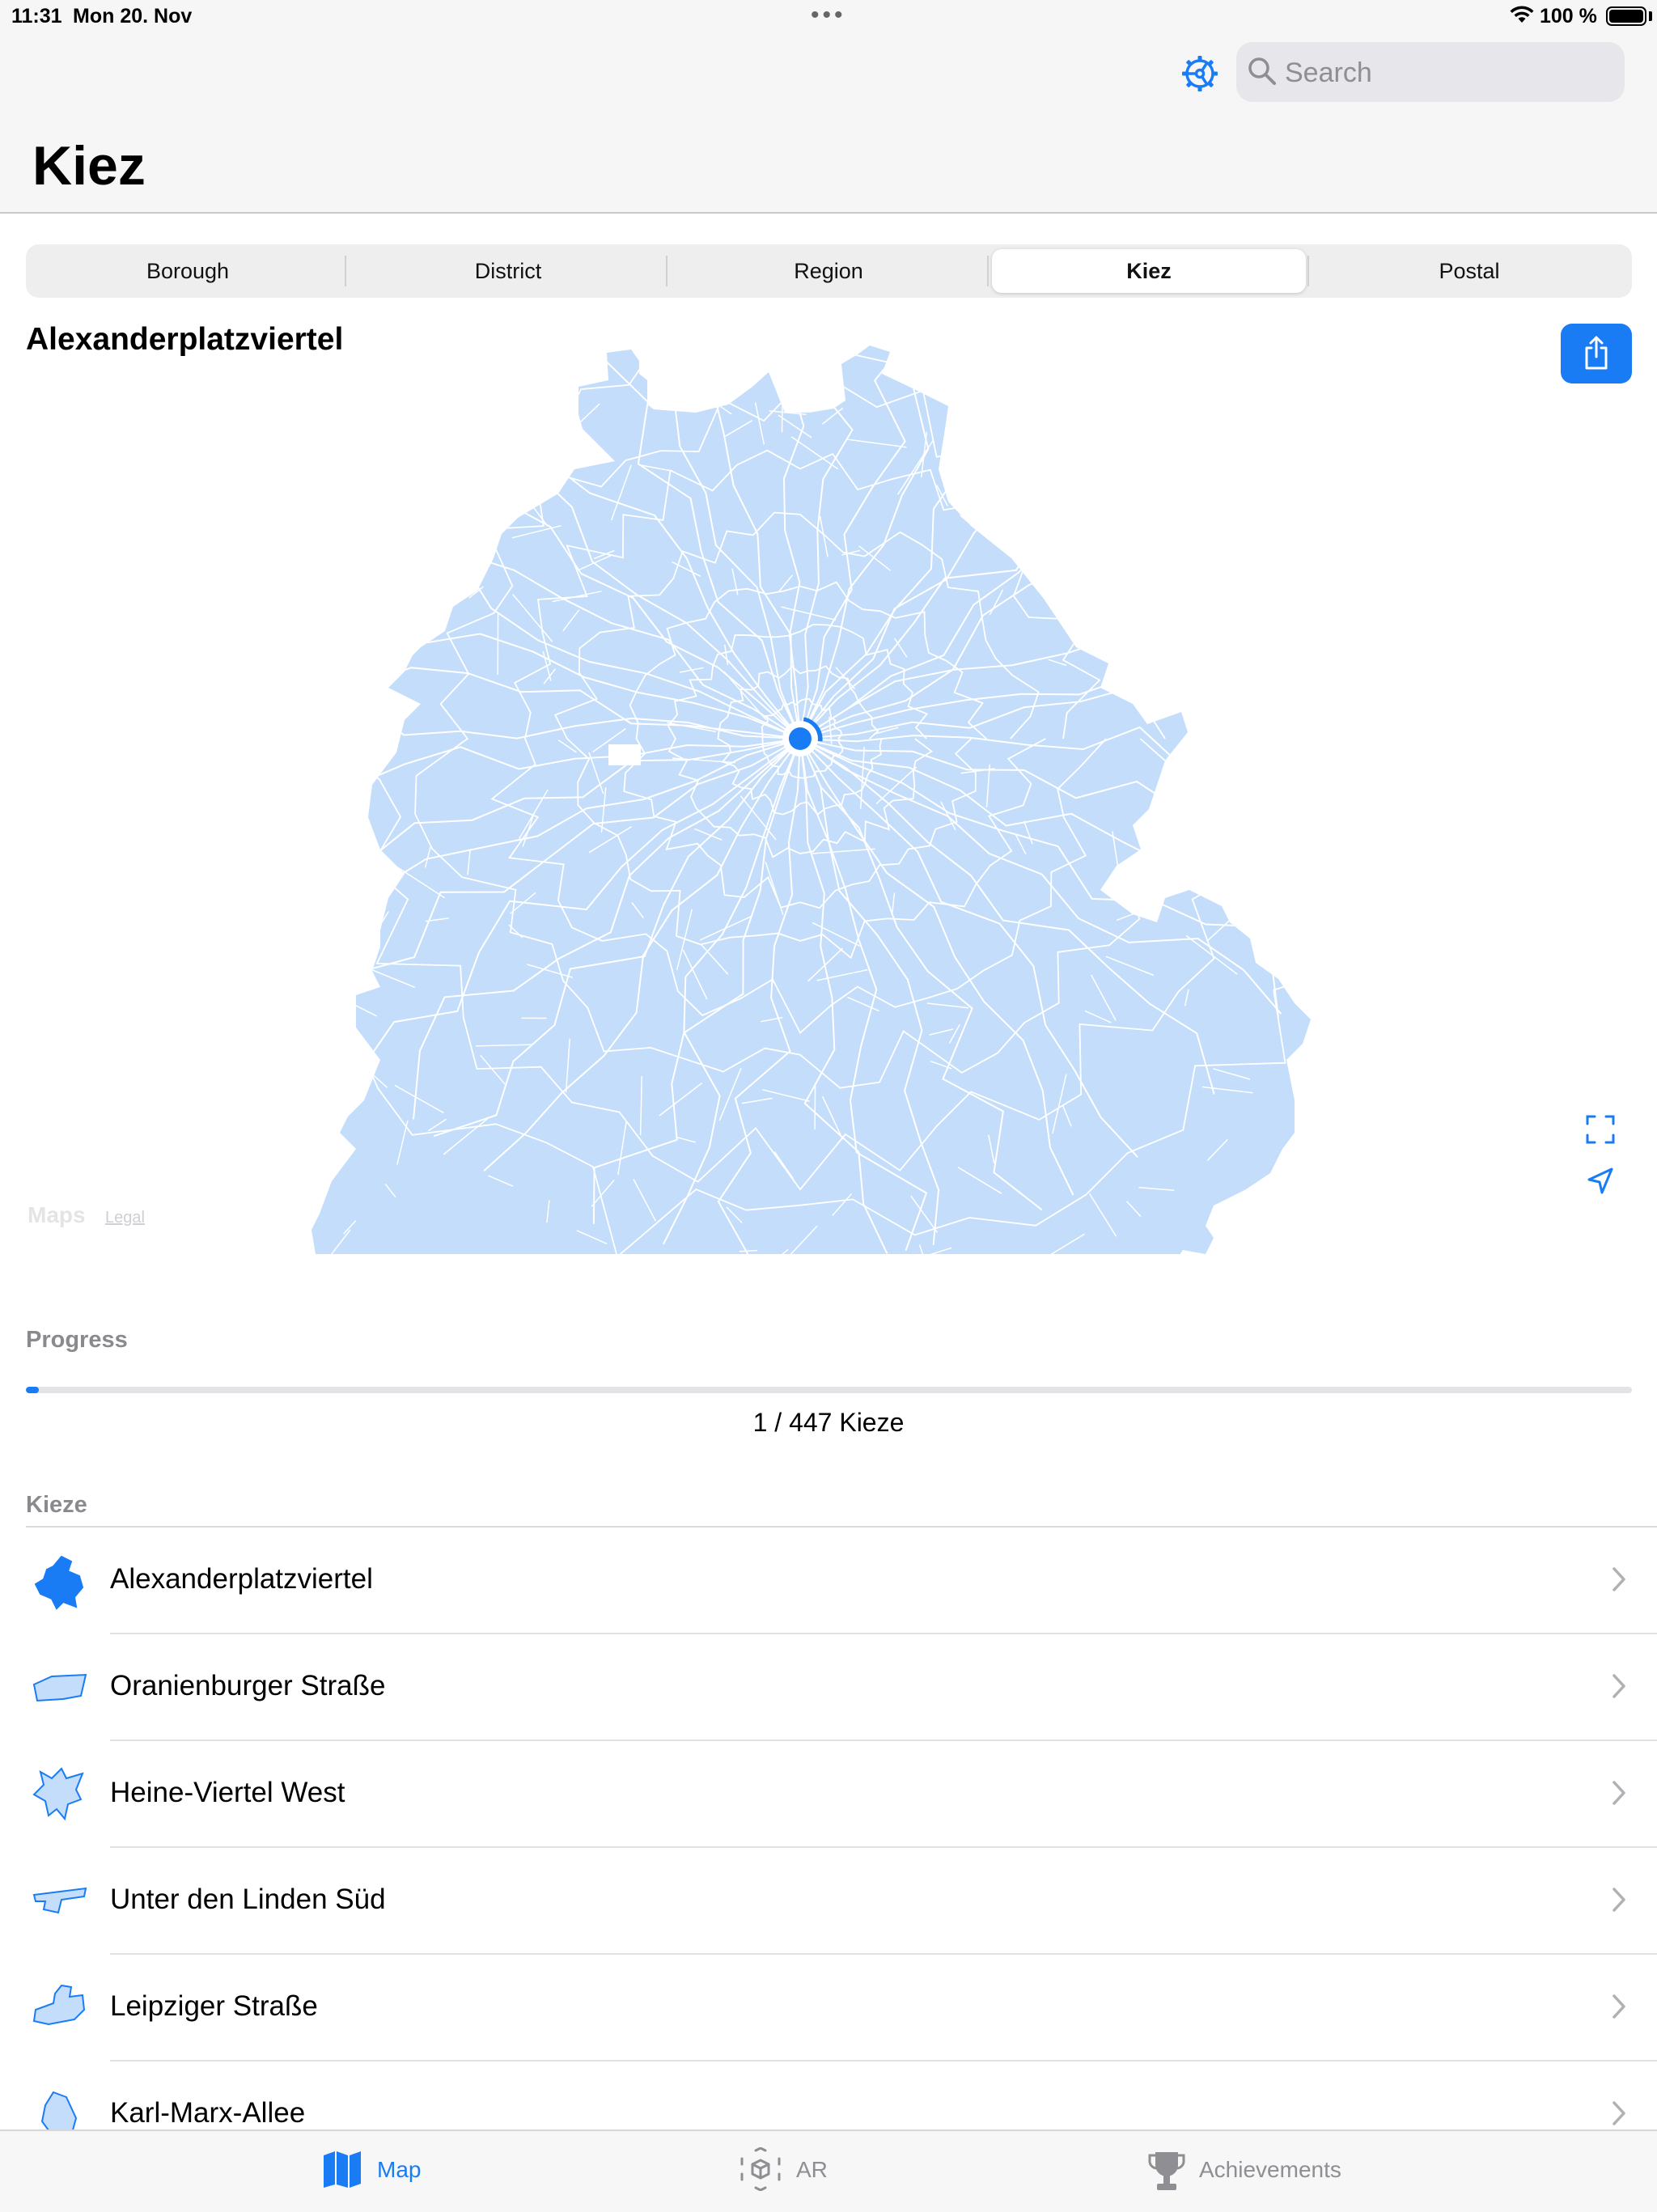 The image size is (1657, 2212). I want to click on kiez-row-label: Unter den Linden Süd, so click(248, 1900).